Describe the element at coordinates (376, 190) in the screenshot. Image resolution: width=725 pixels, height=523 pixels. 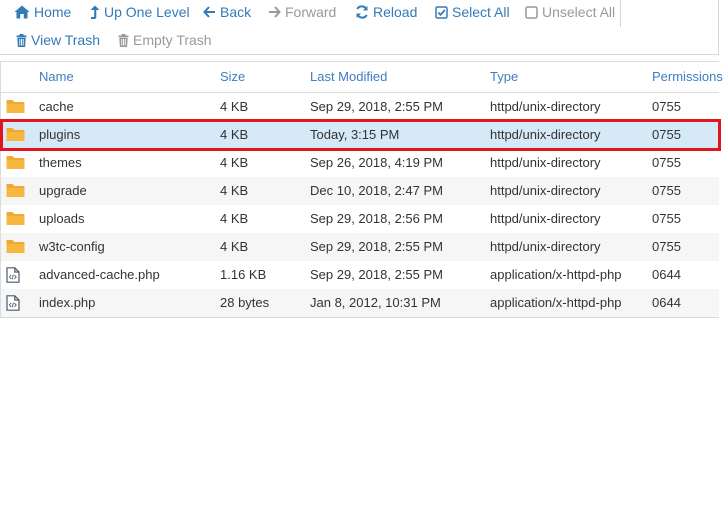
I see `file-last-modified: Dec 10, 2018, 2:47 PM` at that location.